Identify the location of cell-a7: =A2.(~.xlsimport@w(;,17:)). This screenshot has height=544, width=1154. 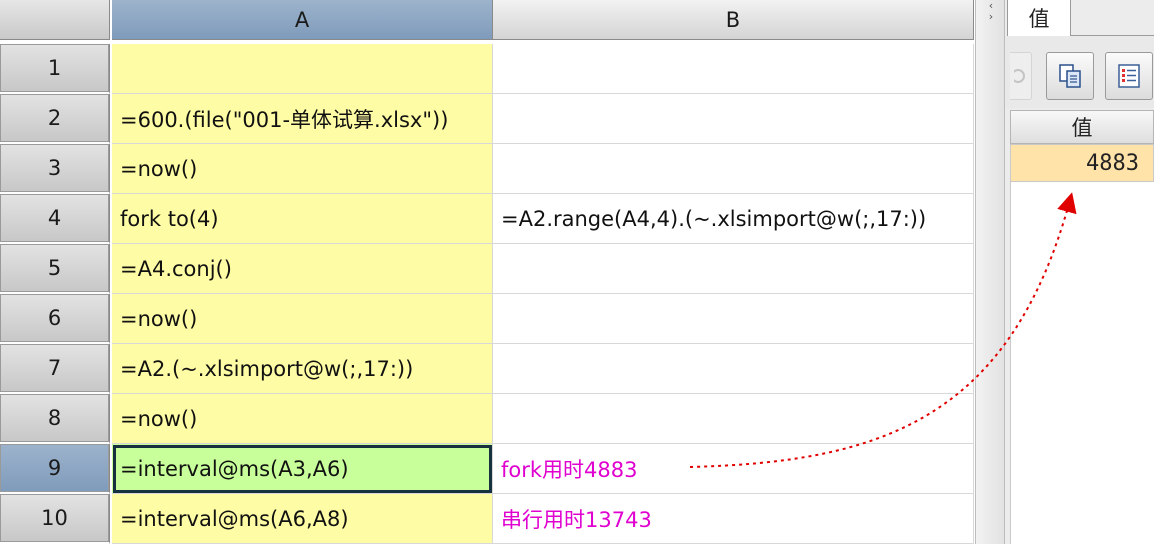
(302, 369).